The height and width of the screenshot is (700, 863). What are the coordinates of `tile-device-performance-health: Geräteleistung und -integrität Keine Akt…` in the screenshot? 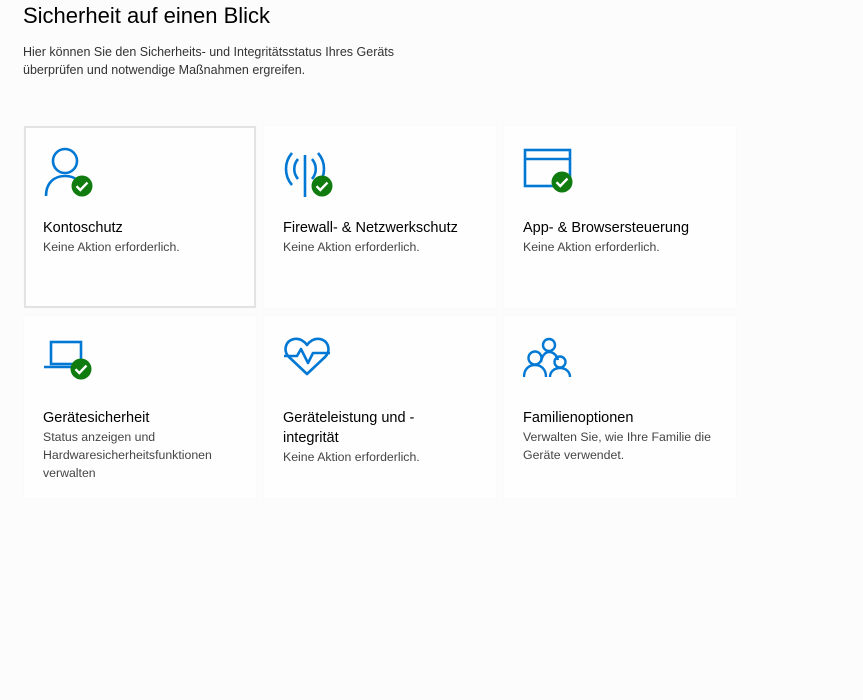 It's located at (380, 407).